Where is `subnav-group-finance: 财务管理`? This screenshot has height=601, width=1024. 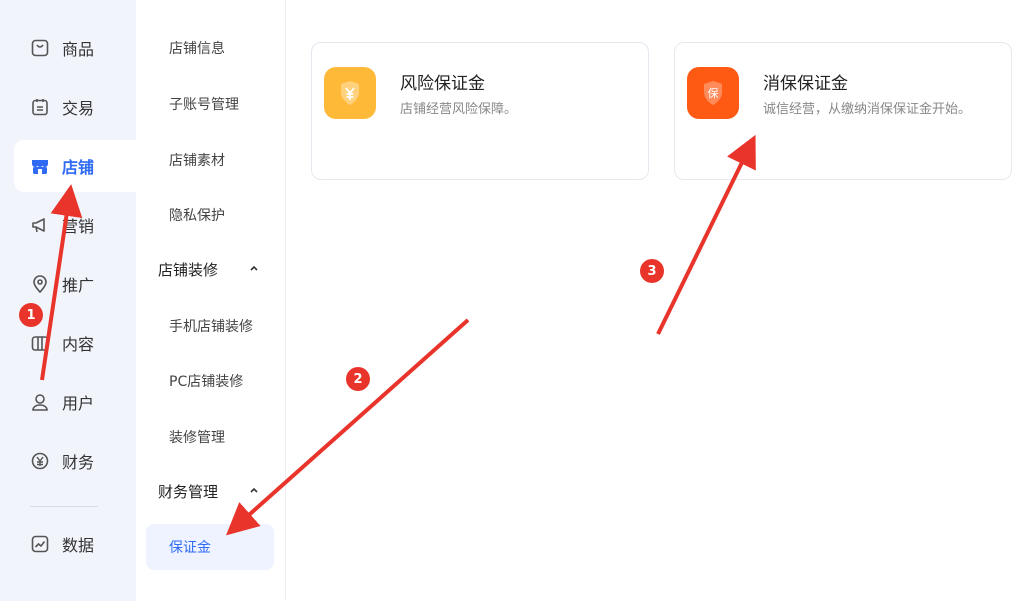
subnav-group-finance: 财务管理 is located at coordinates (210, 491).